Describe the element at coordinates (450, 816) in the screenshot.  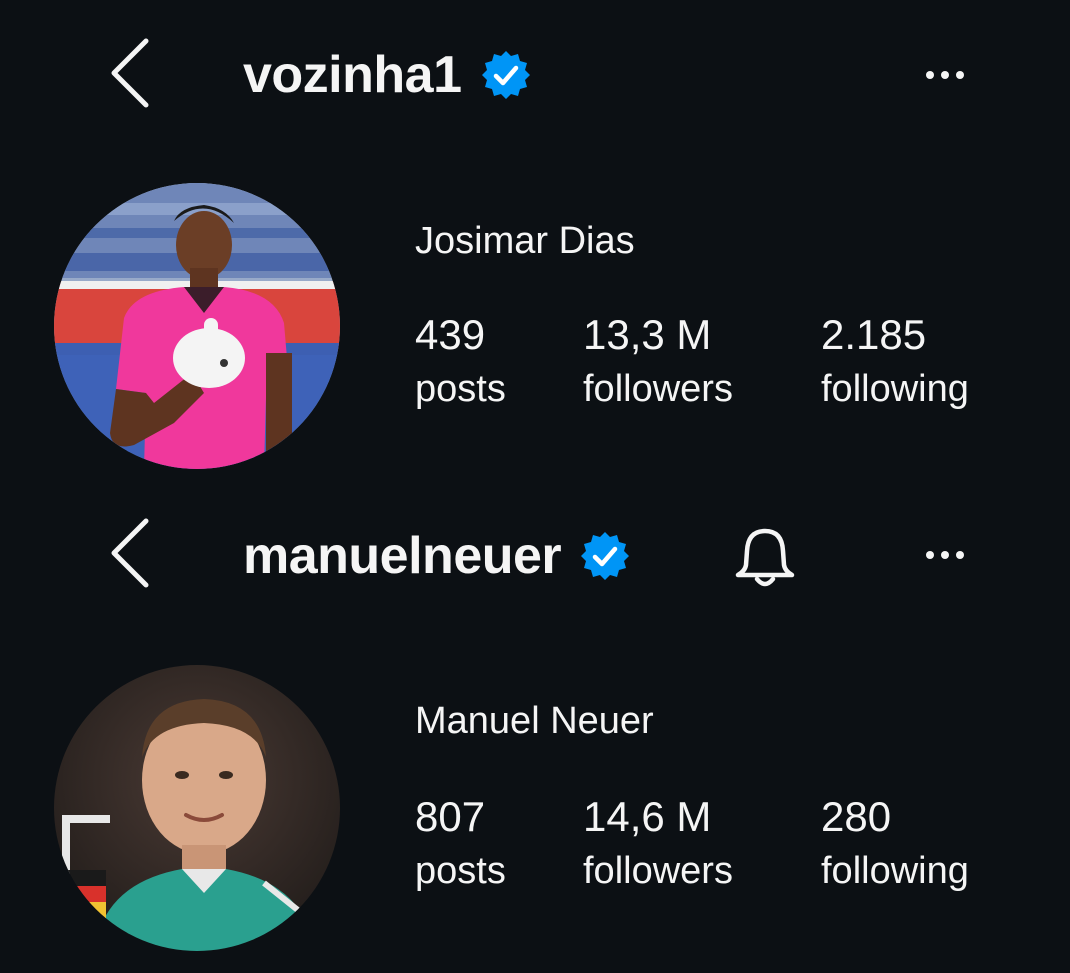
I see `posts-count: 807` at that location.